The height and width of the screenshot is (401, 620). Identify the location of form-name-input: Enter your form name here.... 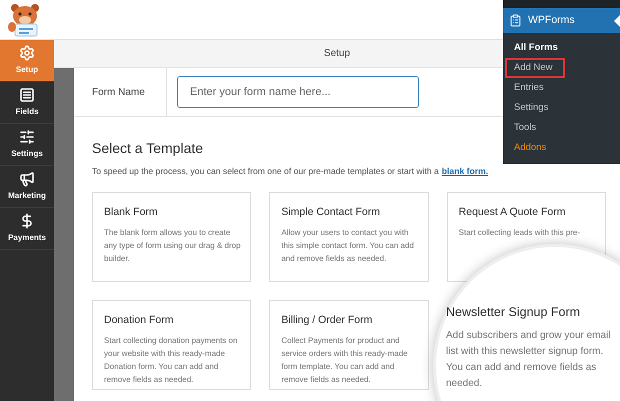
(298, 92).